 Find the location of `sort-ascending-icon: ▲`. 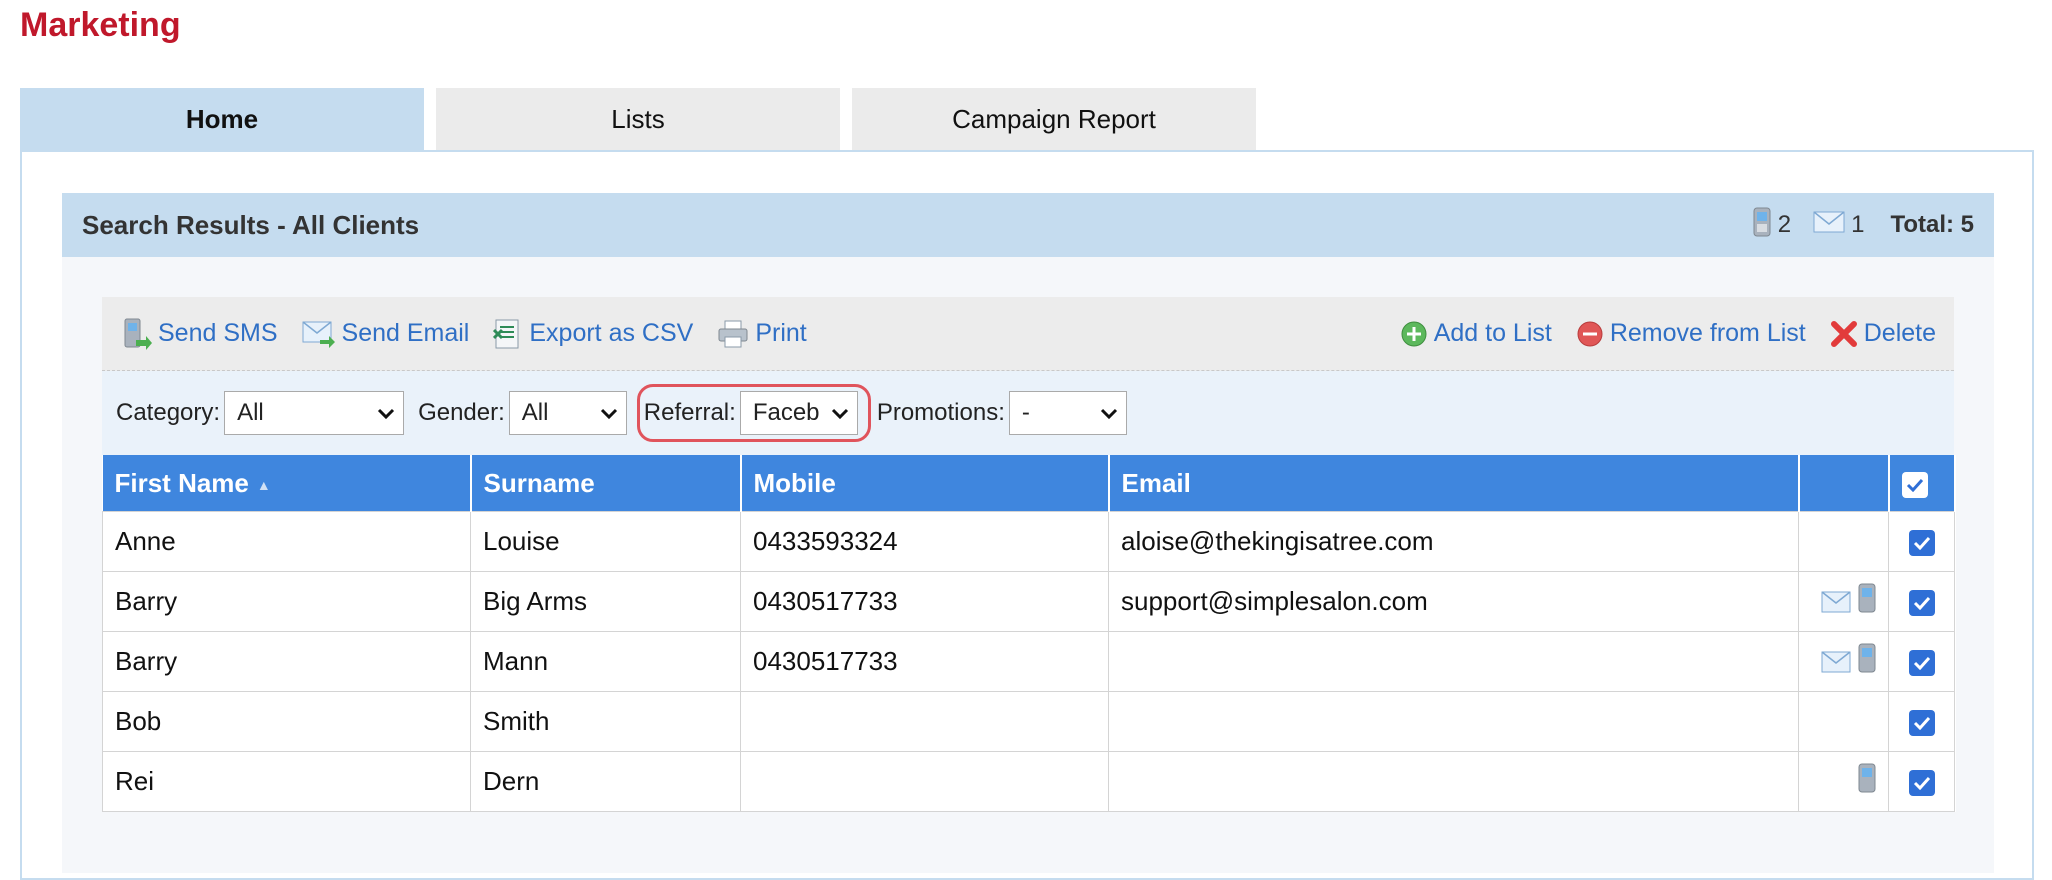

sort-ascending-icon: ▲ is located at coordinates (263, 484).